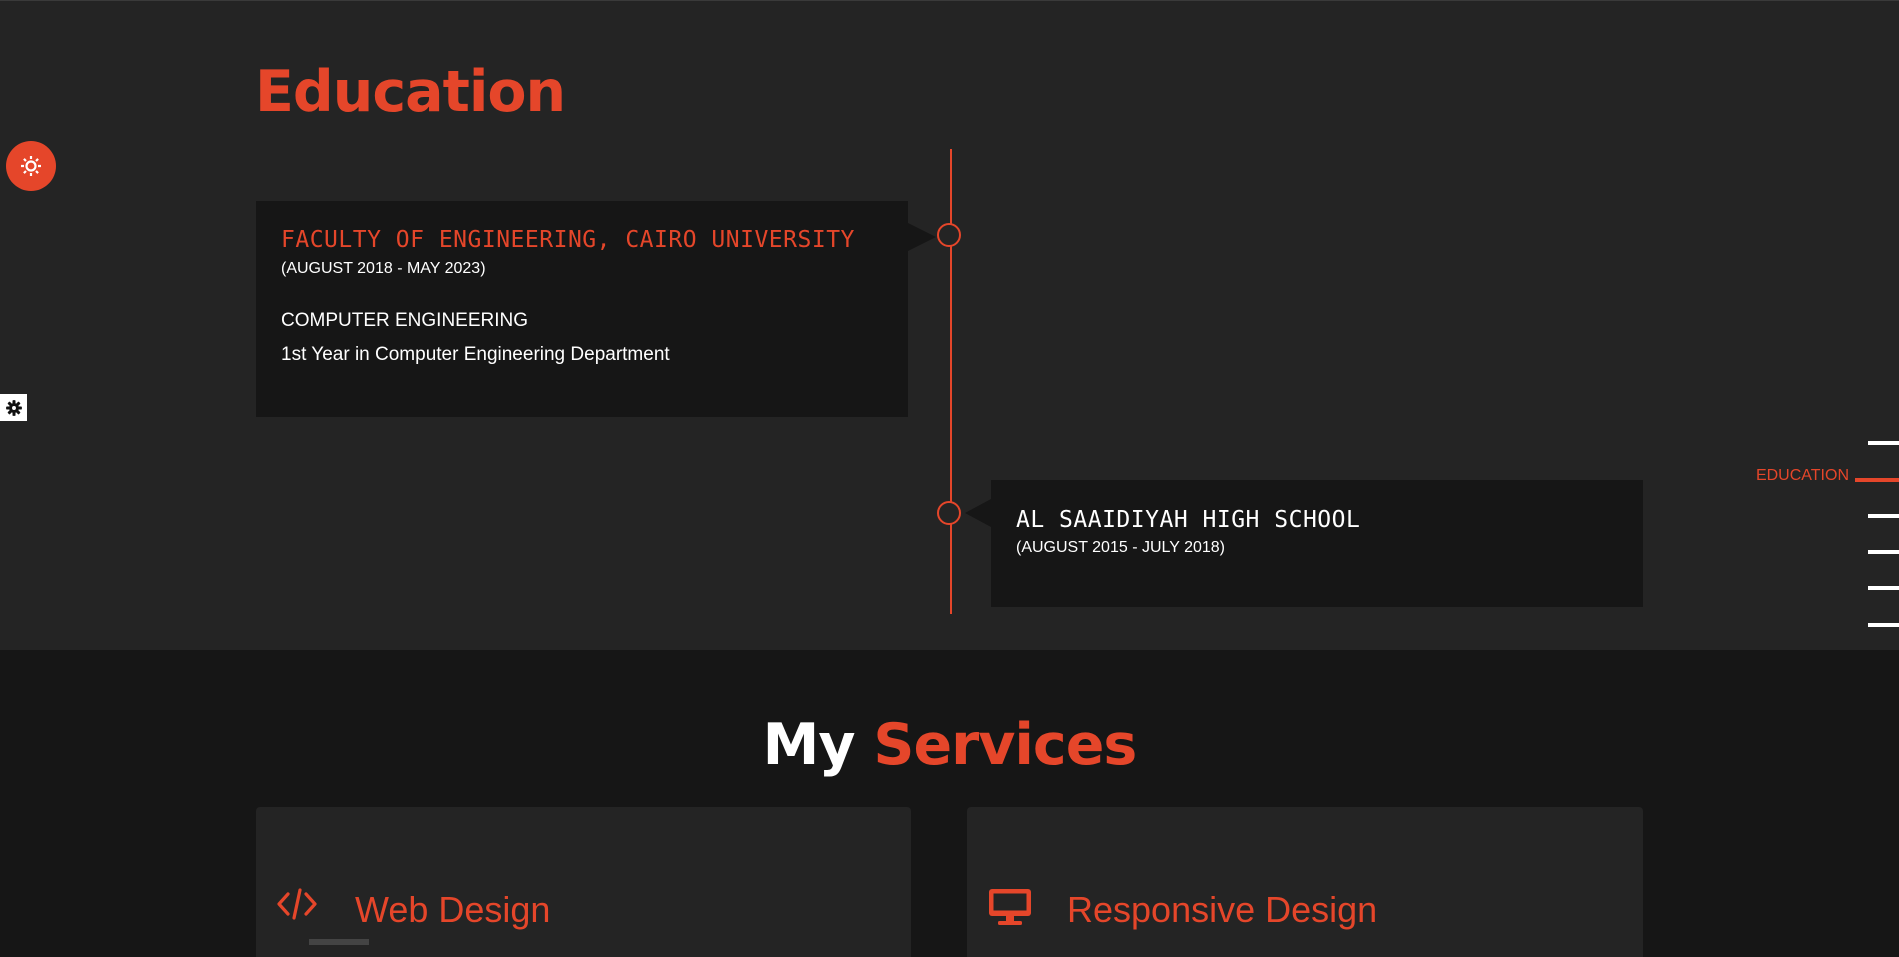 The image size is (1899, 957). I want to click on monitor-icon, so click(1010, 907).